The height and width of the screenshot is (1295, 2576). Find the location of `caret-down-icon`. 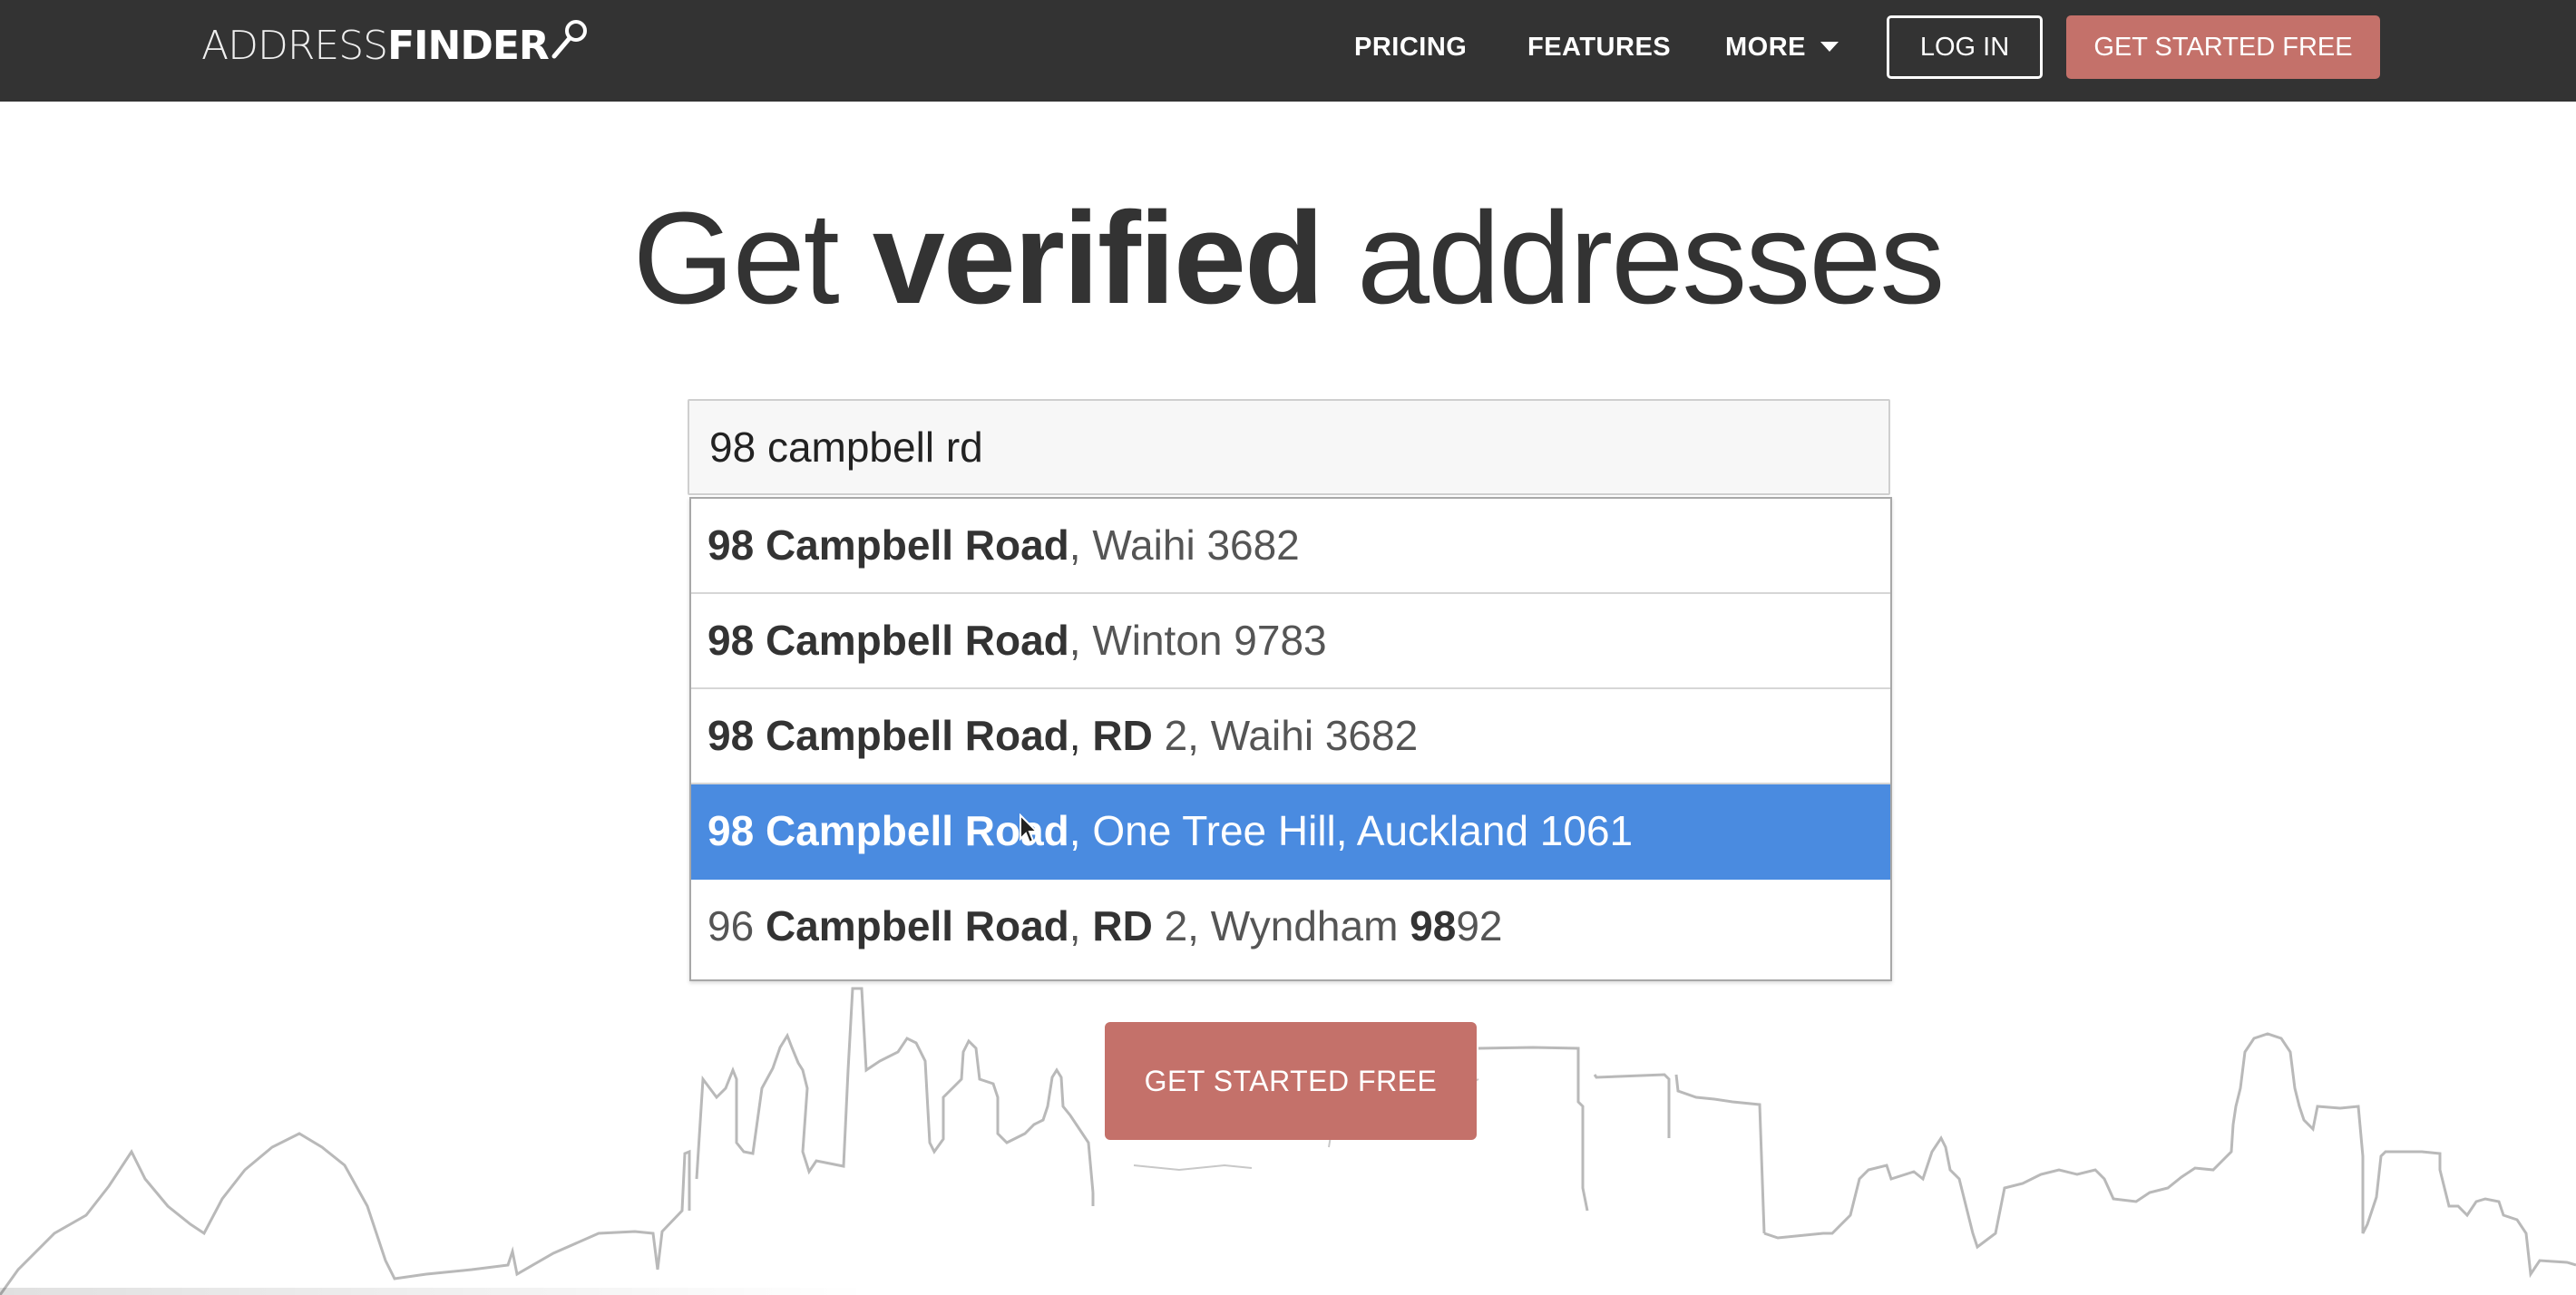

caret-down-icon is located at coordinates (1829, 46).